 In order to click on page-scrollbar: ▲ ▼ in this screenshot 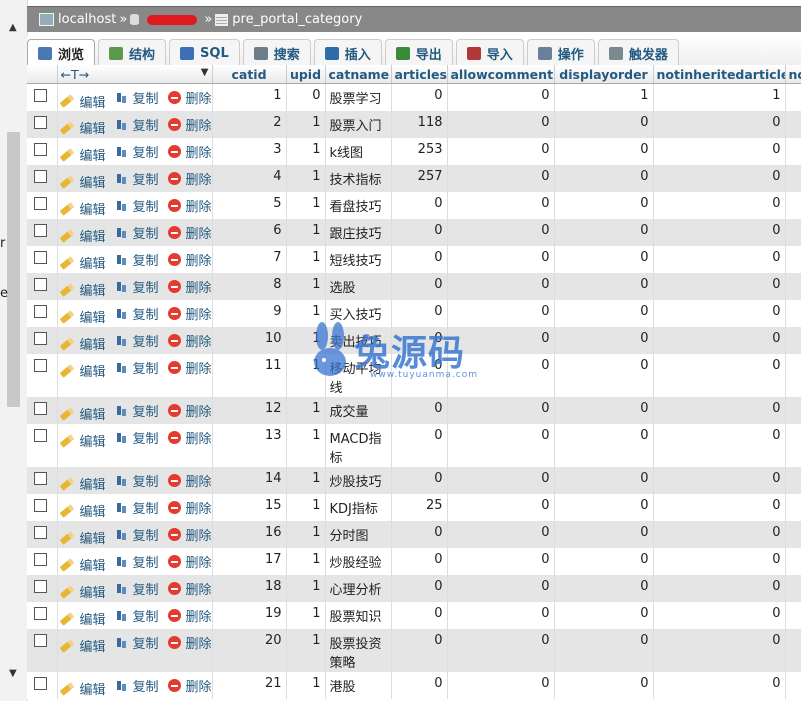, I will do `click(14, 350)`.